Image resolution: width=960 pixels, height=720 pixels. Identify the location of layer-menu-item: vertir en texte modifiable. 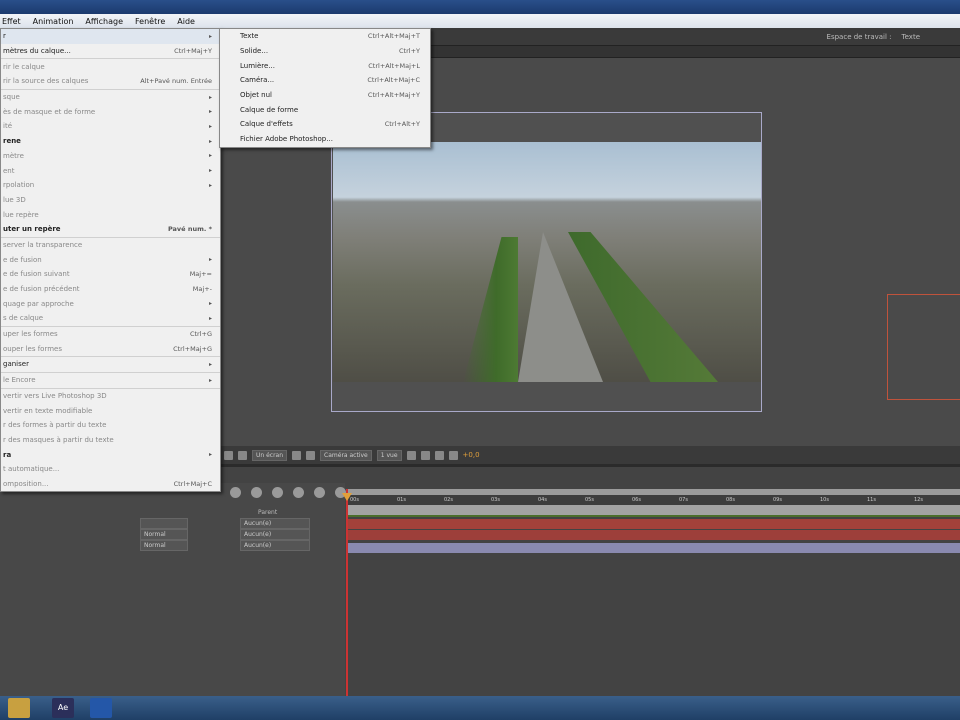
(110, 410).